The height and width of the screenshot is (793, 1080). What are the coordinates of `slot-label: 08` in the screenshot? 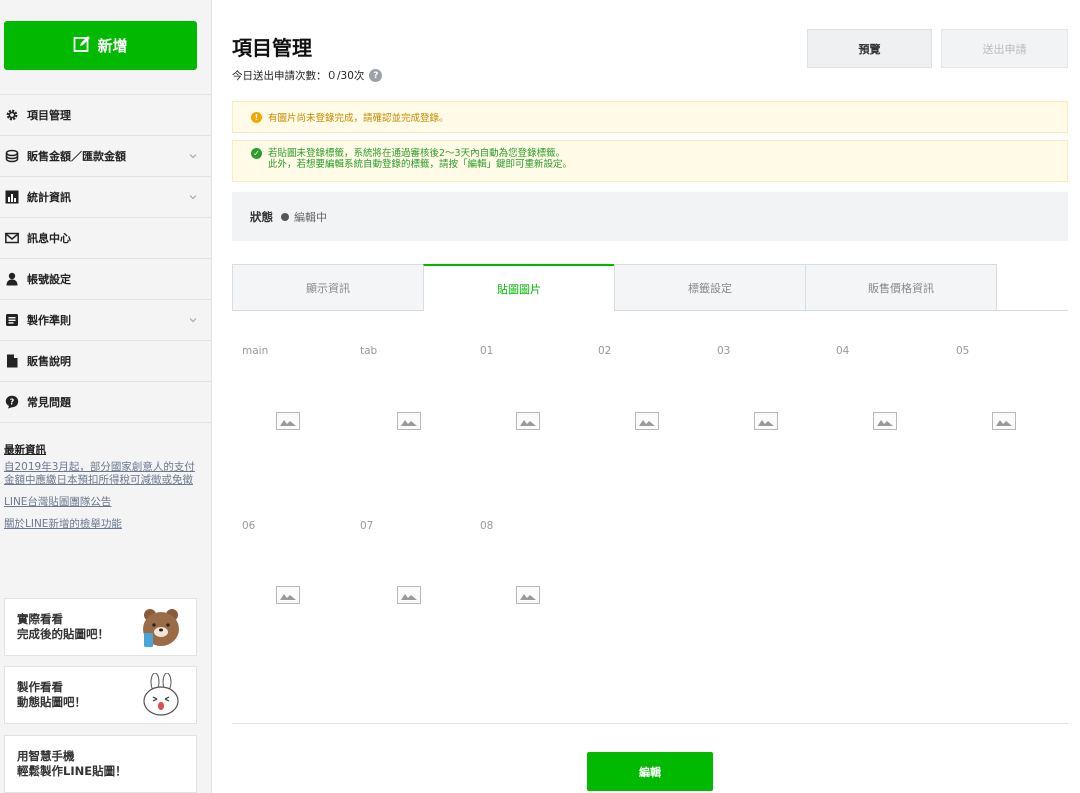 It's located at (487, 526).